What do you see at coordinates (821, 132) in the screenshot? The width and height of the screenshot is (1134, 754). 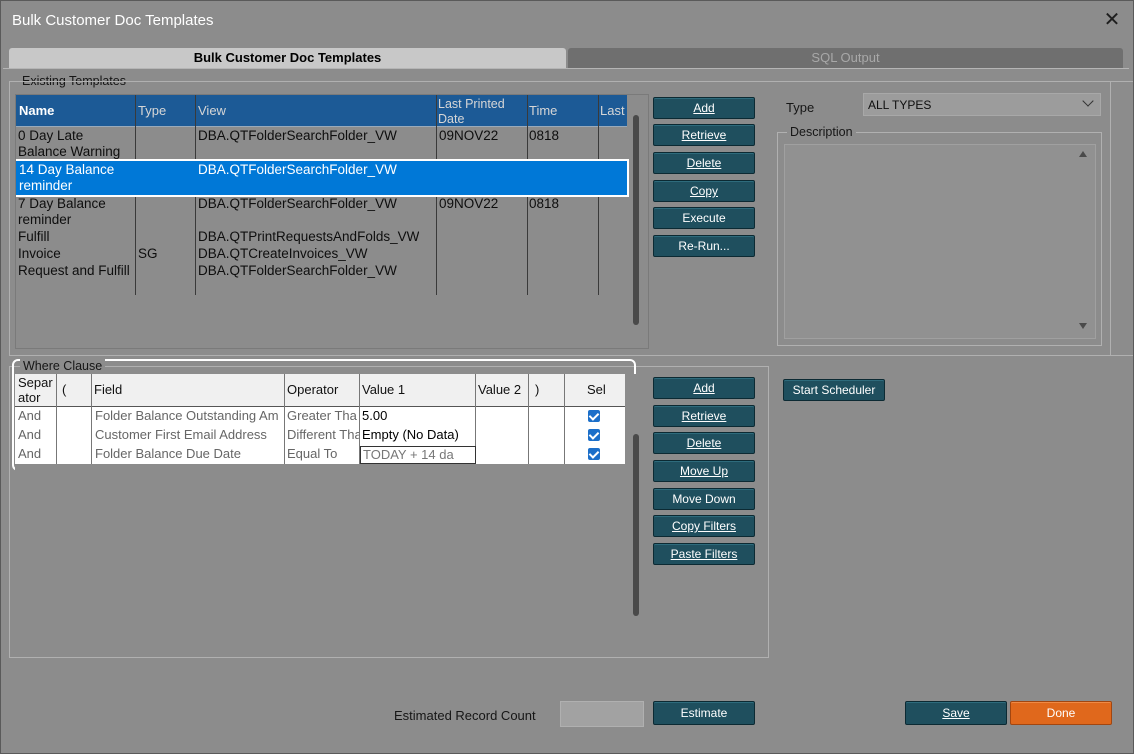 I see `description-label: Description` at bounding box center [821, 132].